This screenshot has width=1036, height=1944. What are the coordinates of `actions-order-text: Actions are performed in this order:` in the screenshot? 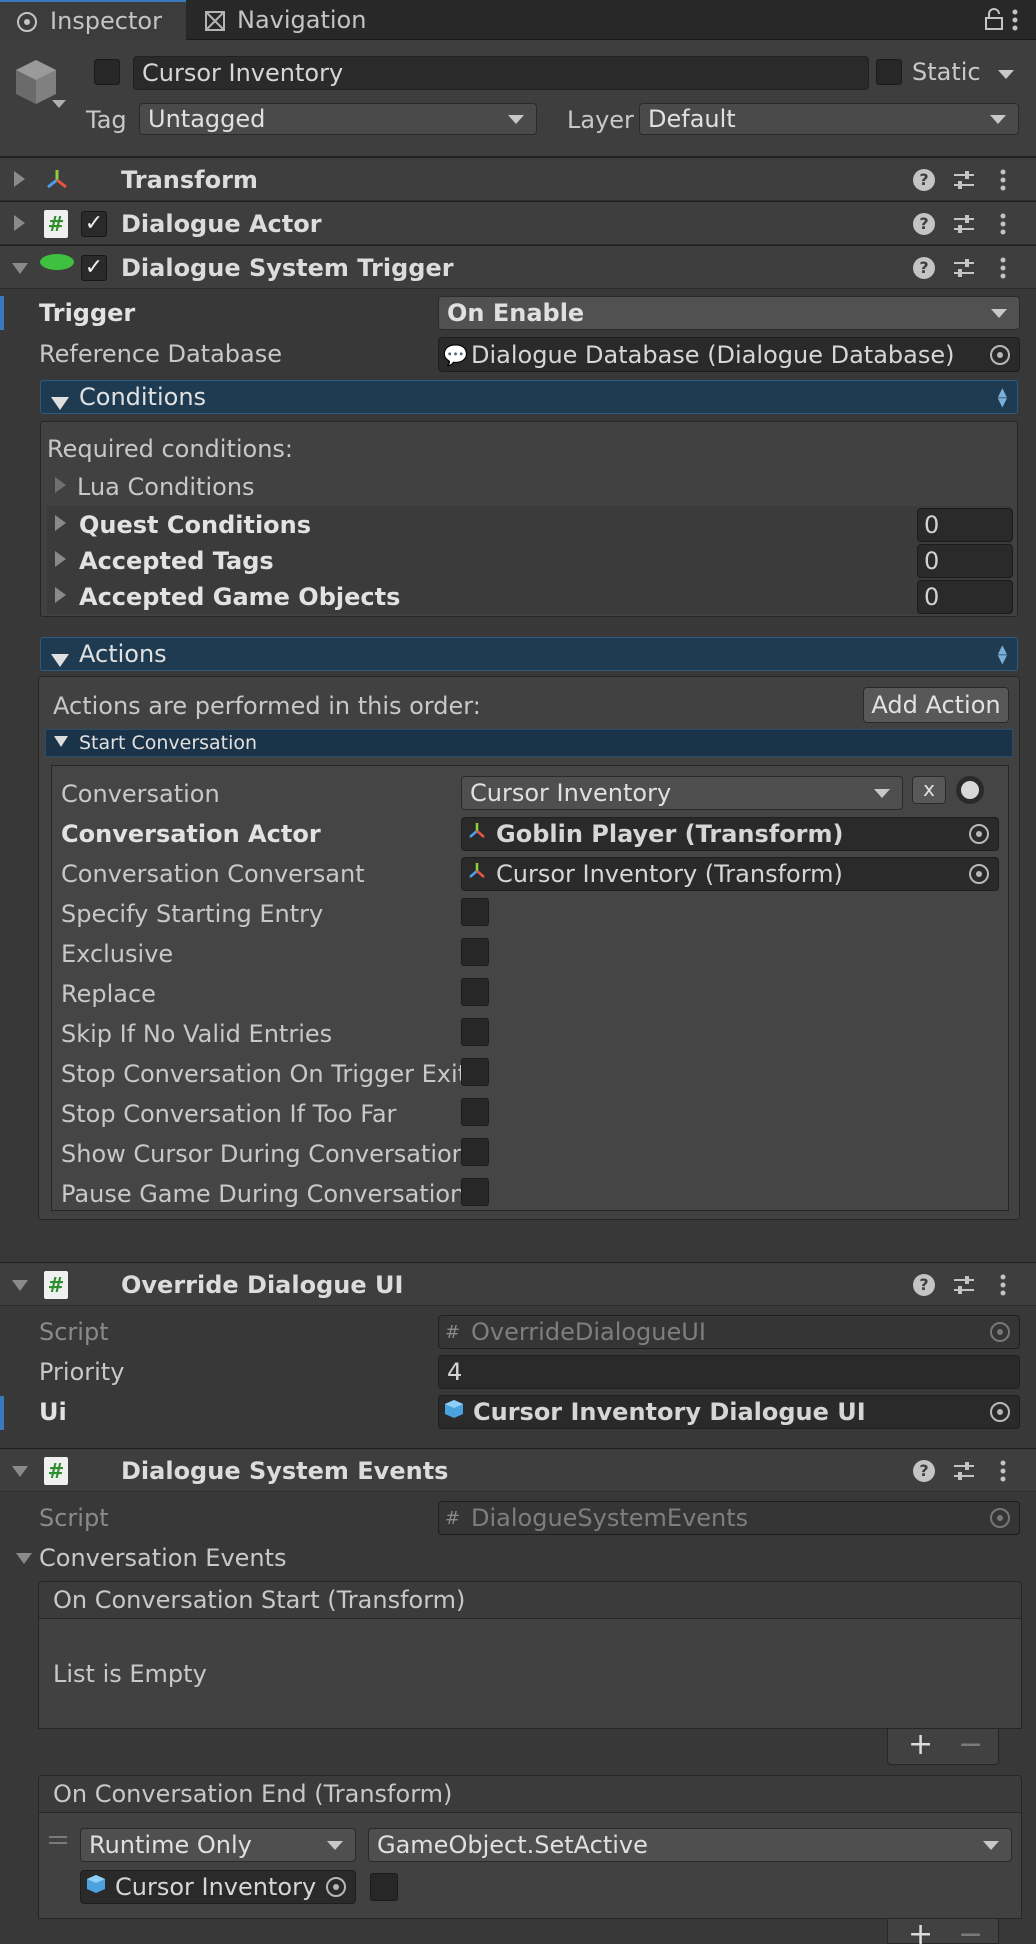 It's located at (267, 706).